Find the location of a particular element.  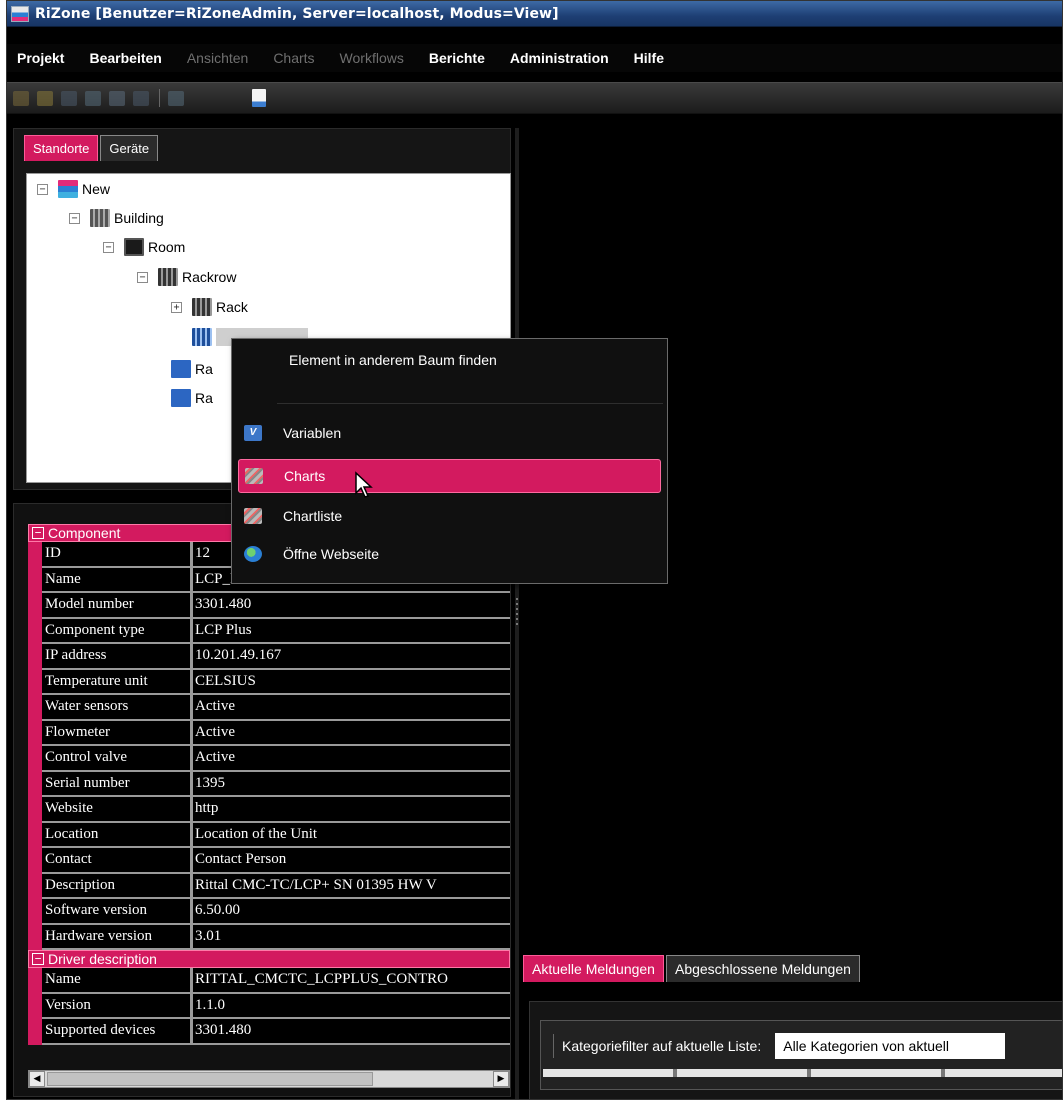

tree-node-new: − New is located at coordinates (73, 189).